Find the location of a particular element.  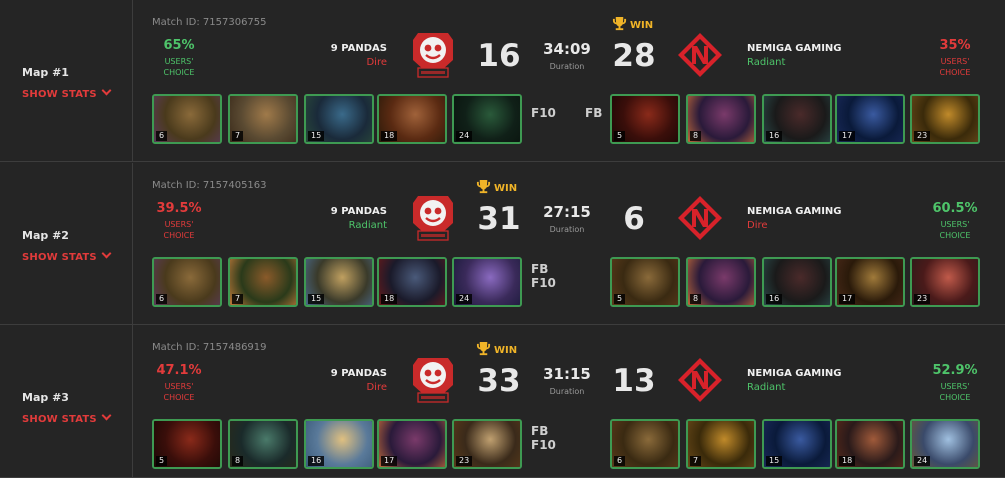

team-score: 33 is located at coordinates (499, 381).